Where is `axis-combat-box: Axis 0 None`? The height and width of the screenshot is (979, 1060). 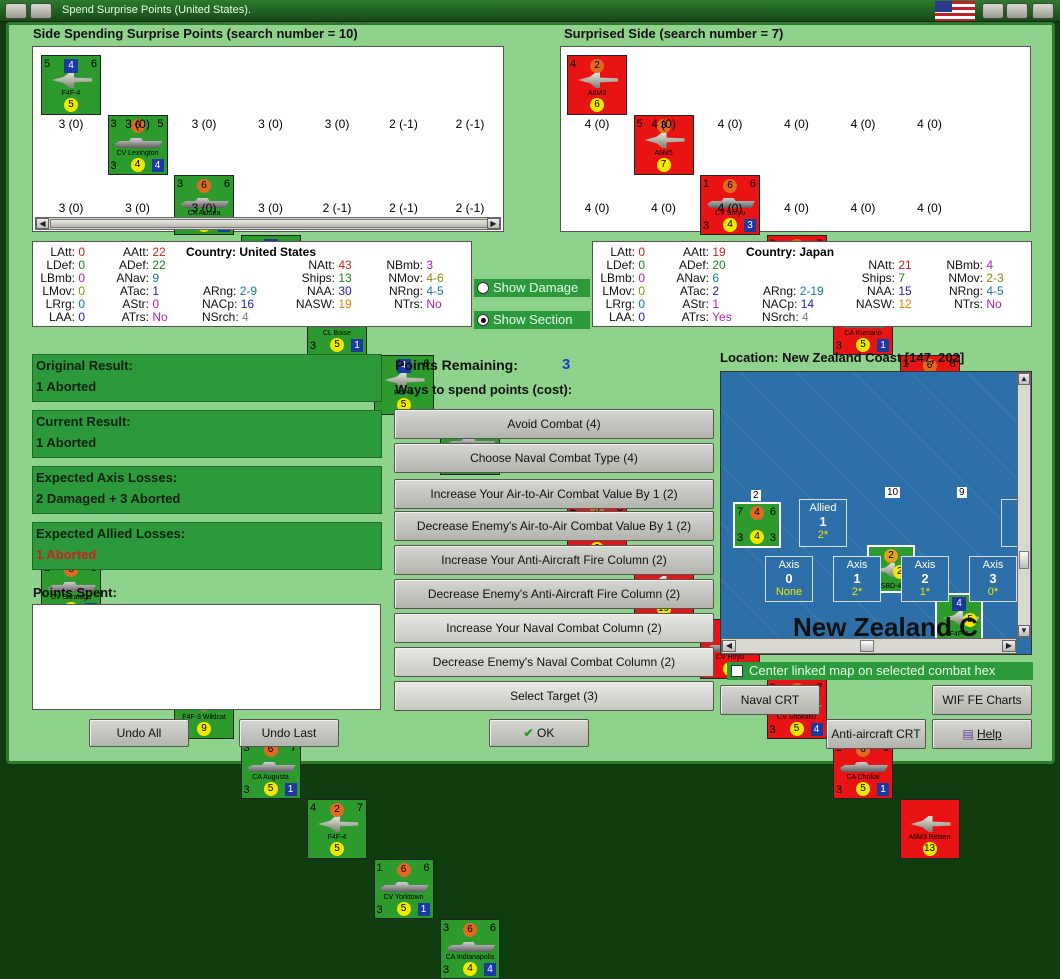 axis-combat-box: Axis 0 None is located at coordinates (789, 579).